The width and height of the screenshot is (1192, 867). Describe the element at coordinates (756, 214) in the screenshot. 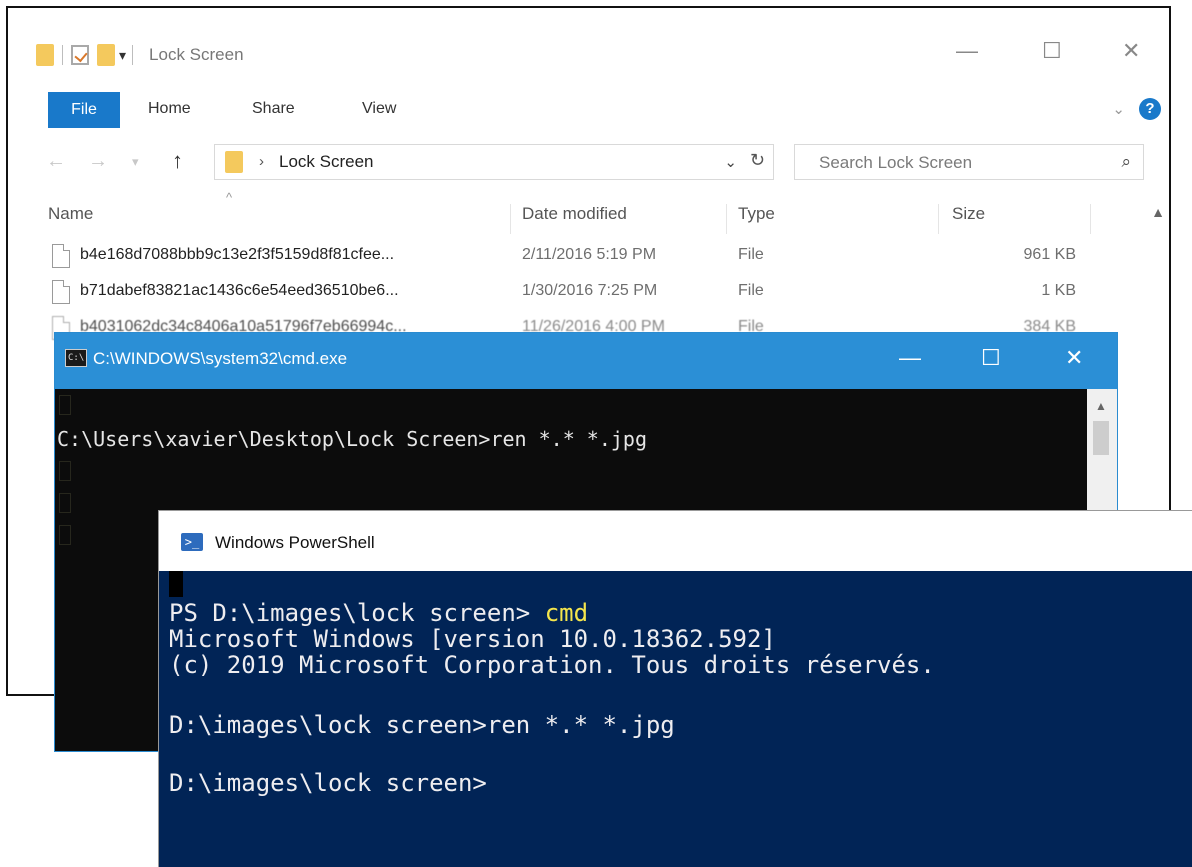

I see `column-type: Type` at that location.